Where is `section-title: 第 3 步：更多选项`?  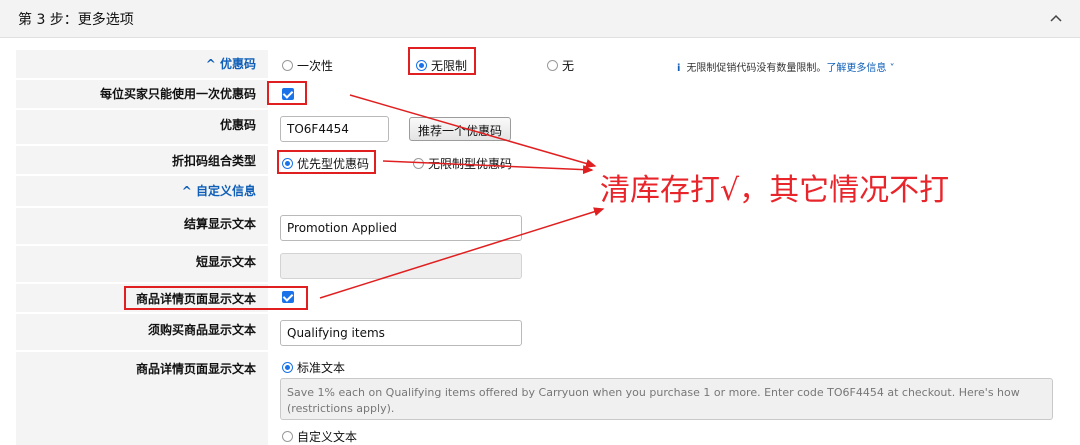
section-title: 第 3 步：更多选项 is located at coordinates (76, 20).